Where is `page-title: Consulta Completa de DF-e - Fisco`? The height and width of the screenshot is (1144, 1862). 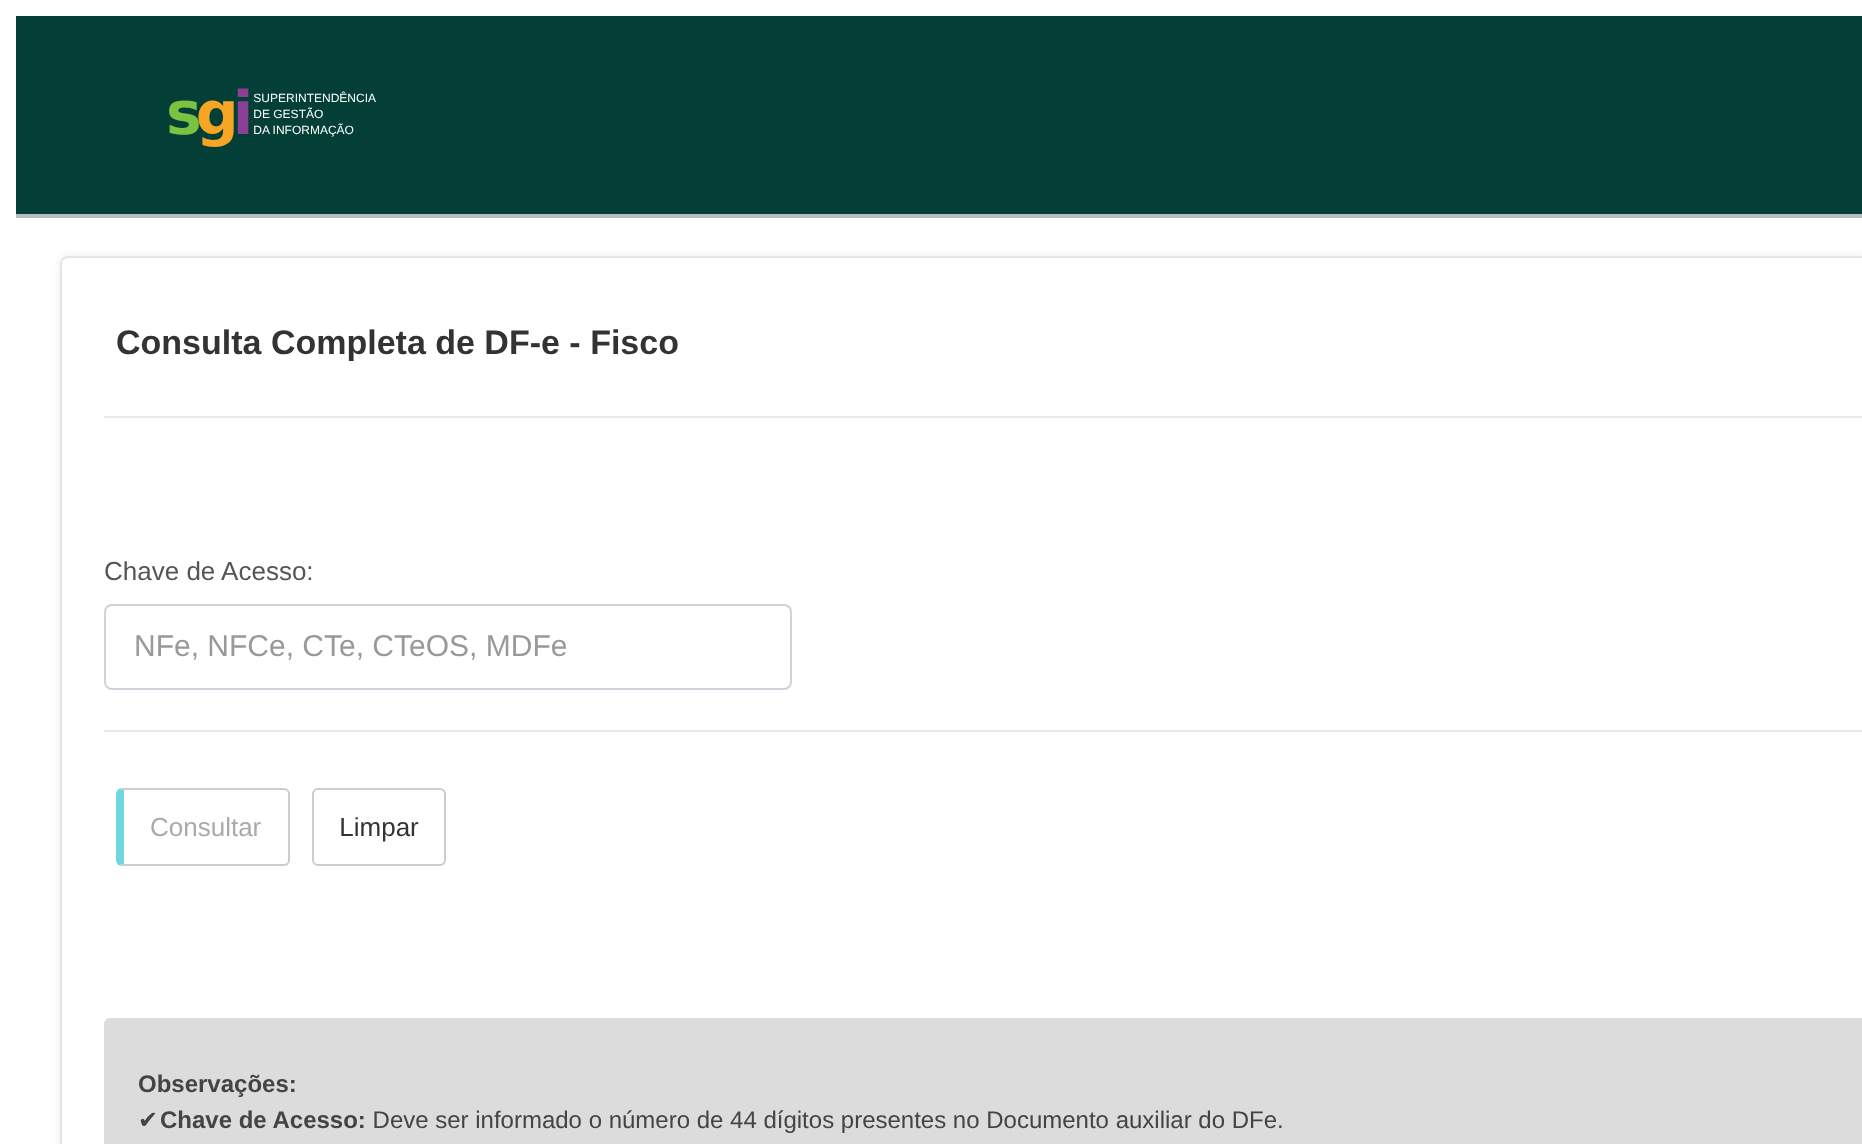
page-title: Consulta Completa de DF-e - Fisco is located at coordinates (397, 344).